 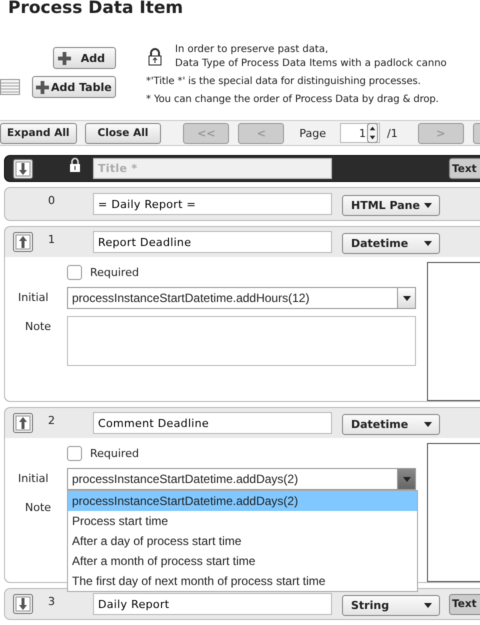 I want to click on menu-option: Process start time, so click(x=242, y=521).